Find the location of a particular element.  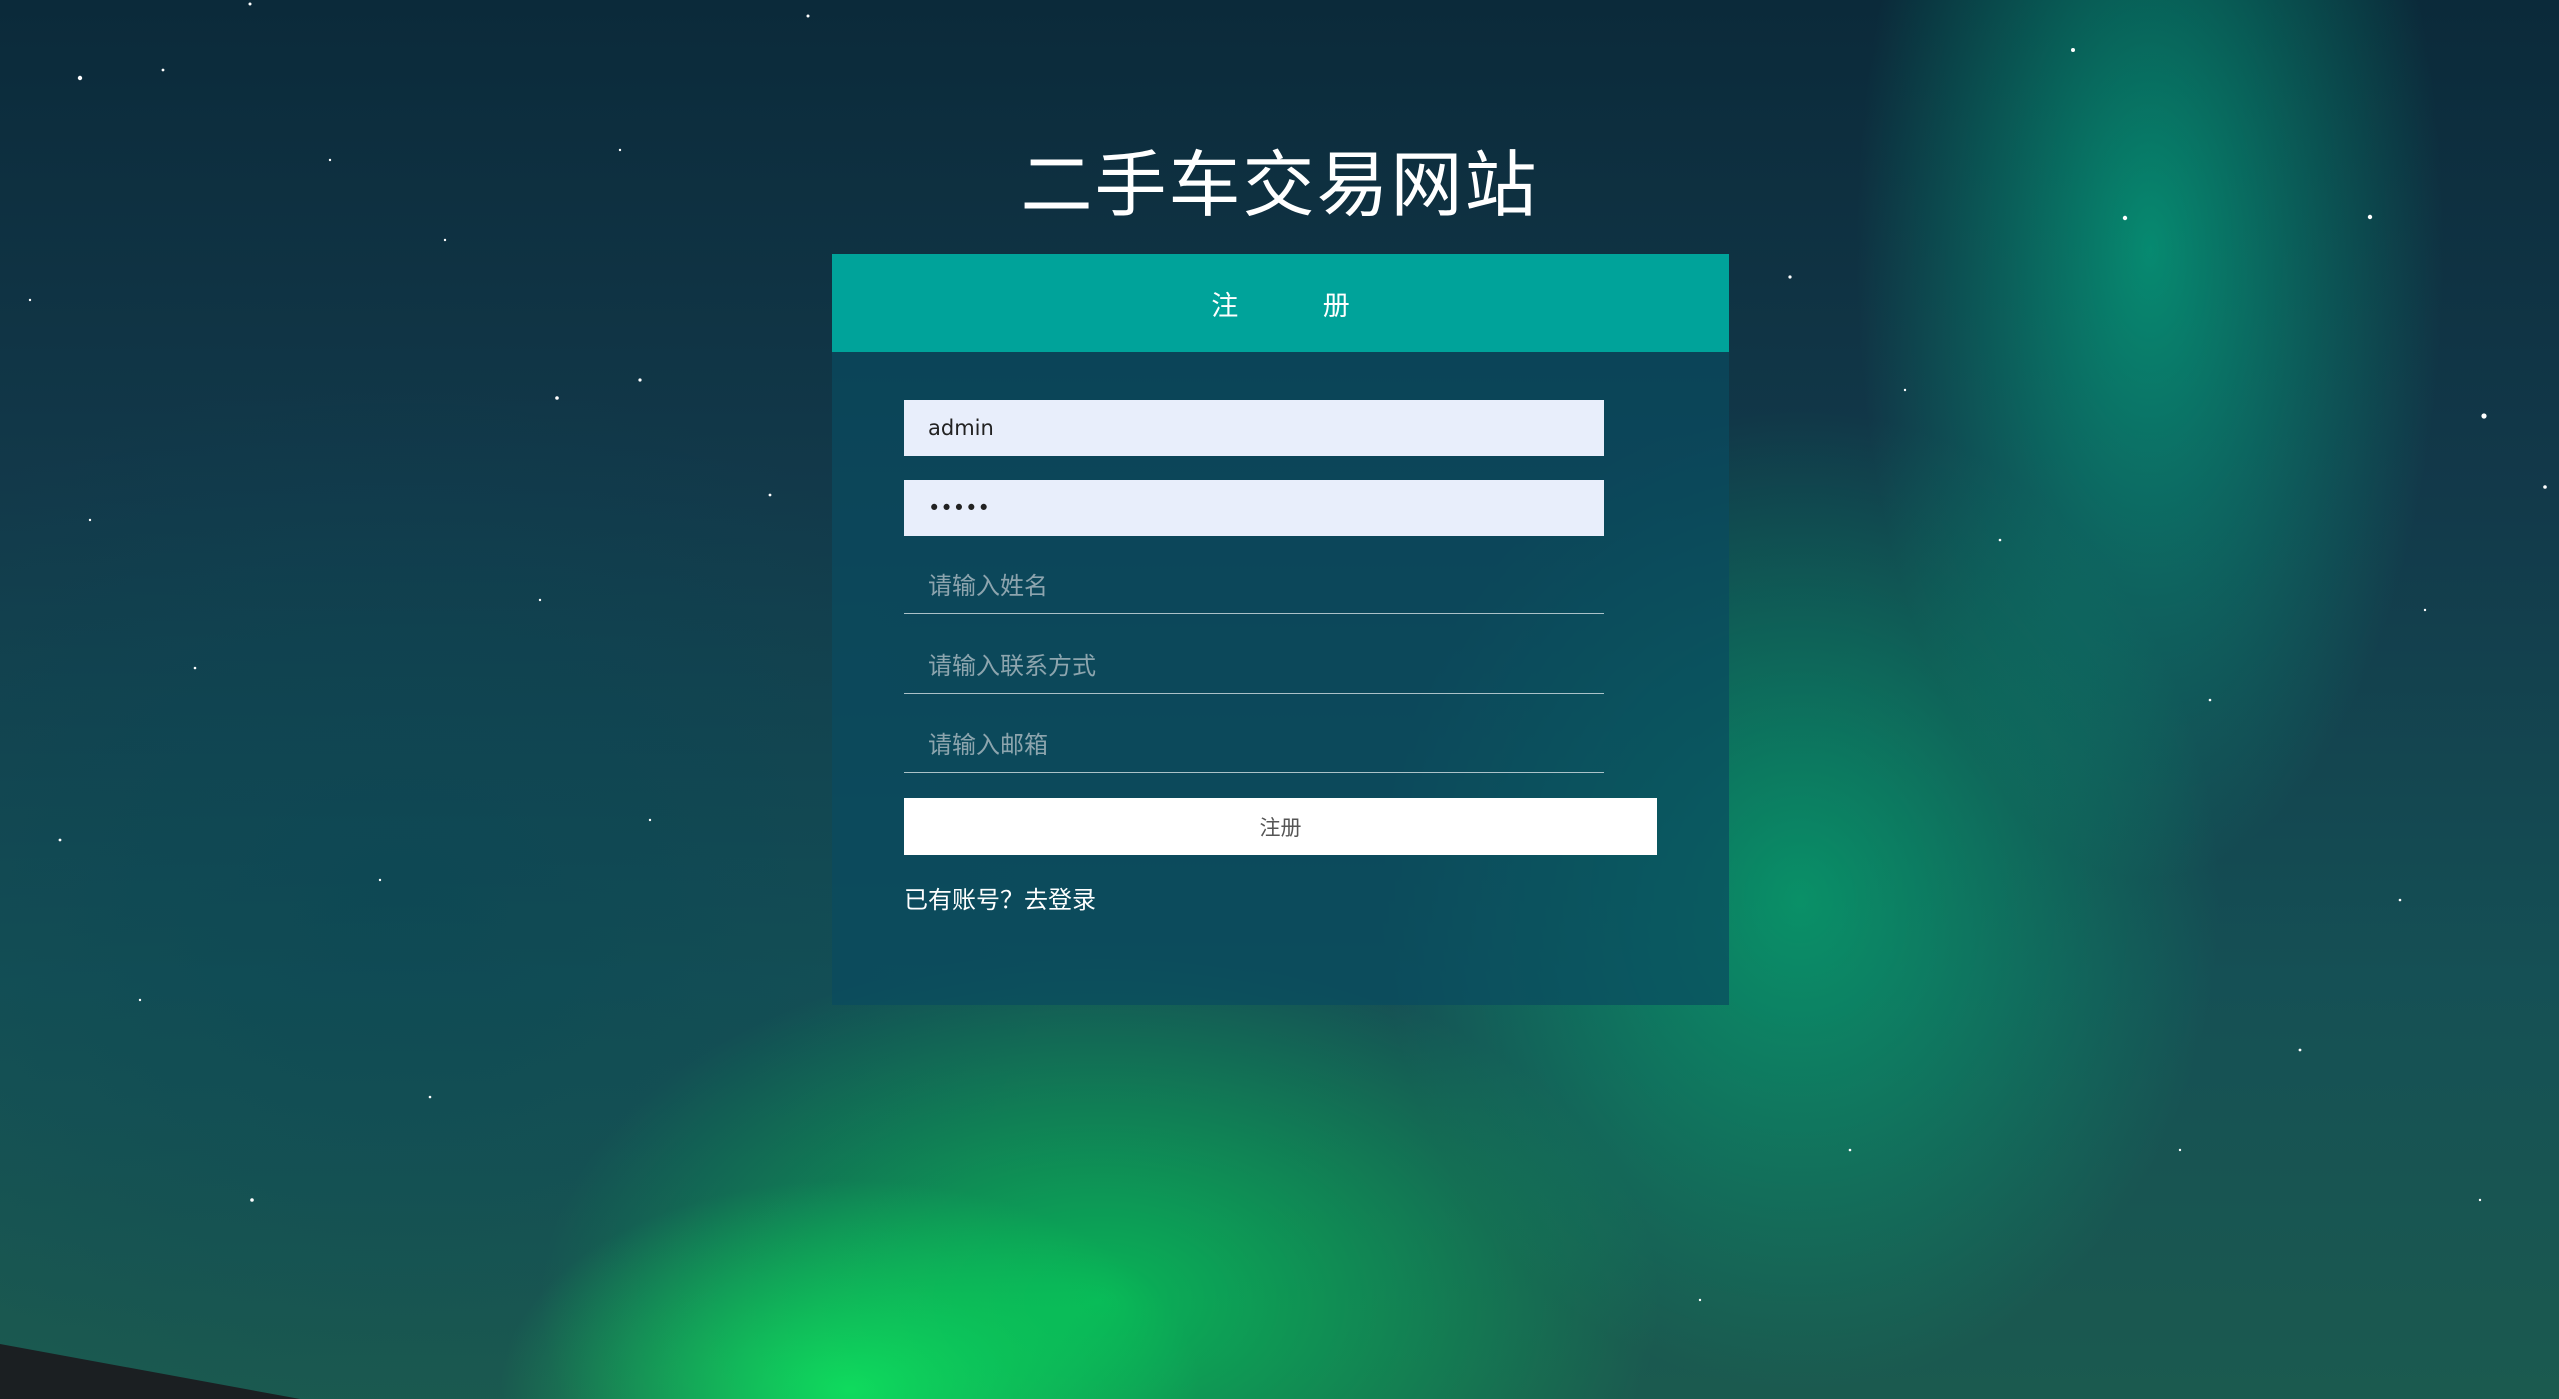

foreground-hill-silhouette is located at coordinates (150, 1371).